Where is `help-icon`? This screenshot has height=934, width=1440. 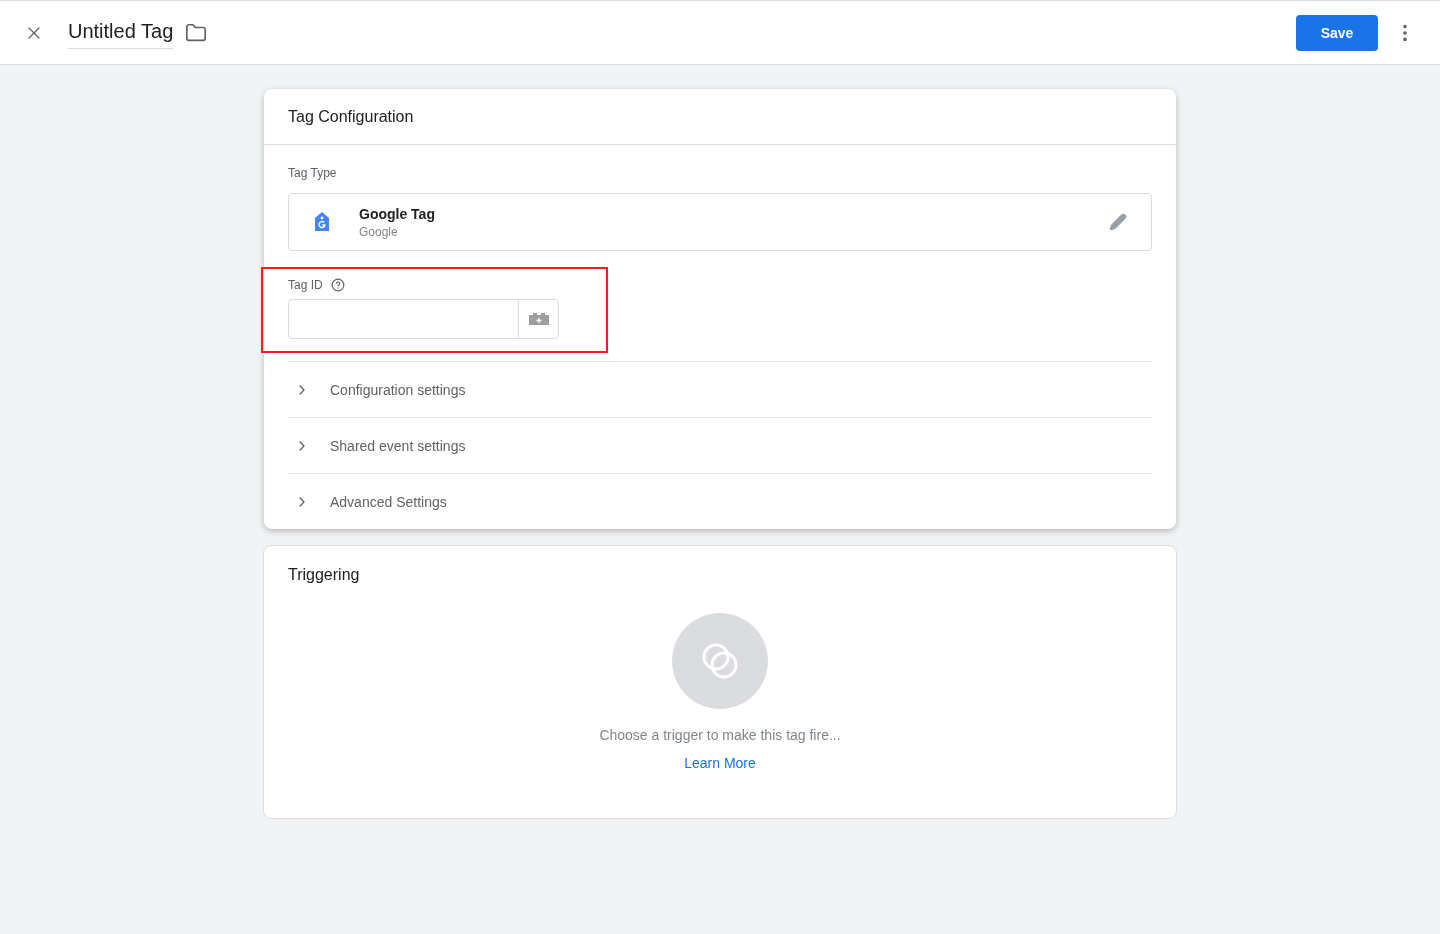 help-icon is located at coordinates (337, 285).